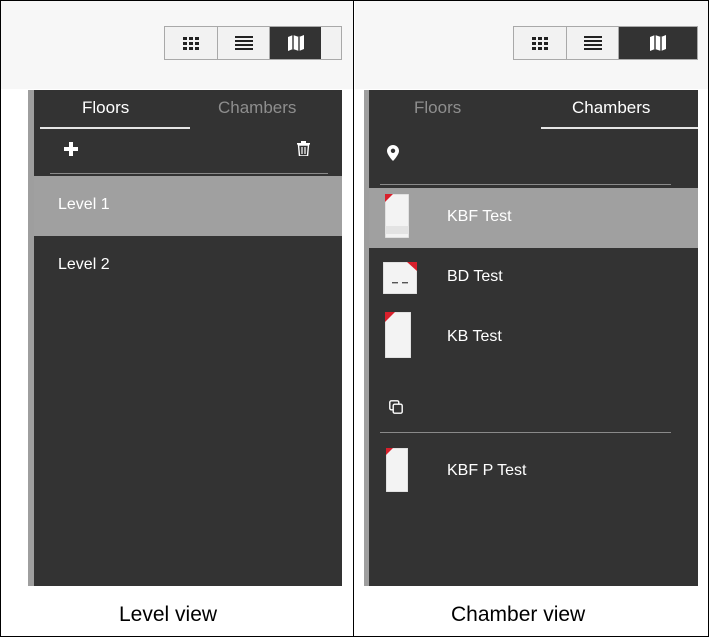  I want to click on floor-item: Level 2, so click(188, 266).